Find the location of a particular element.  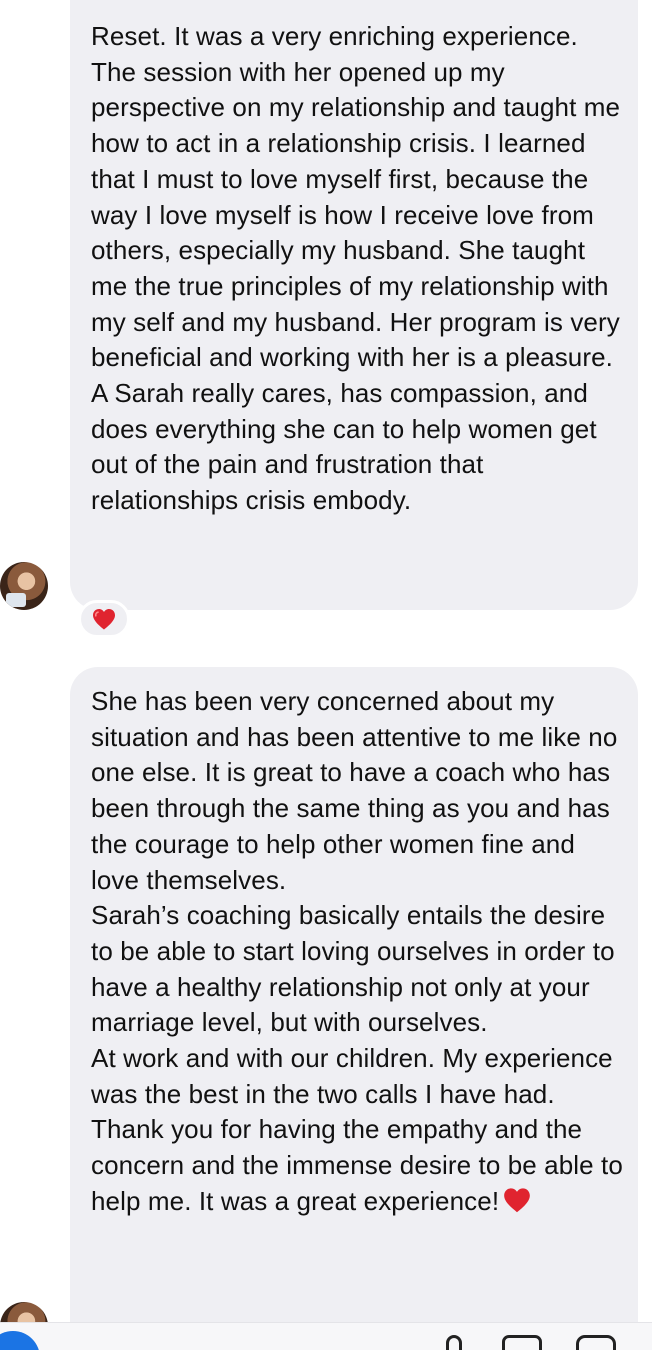

message-reaction is located at coordinates (104, 619).